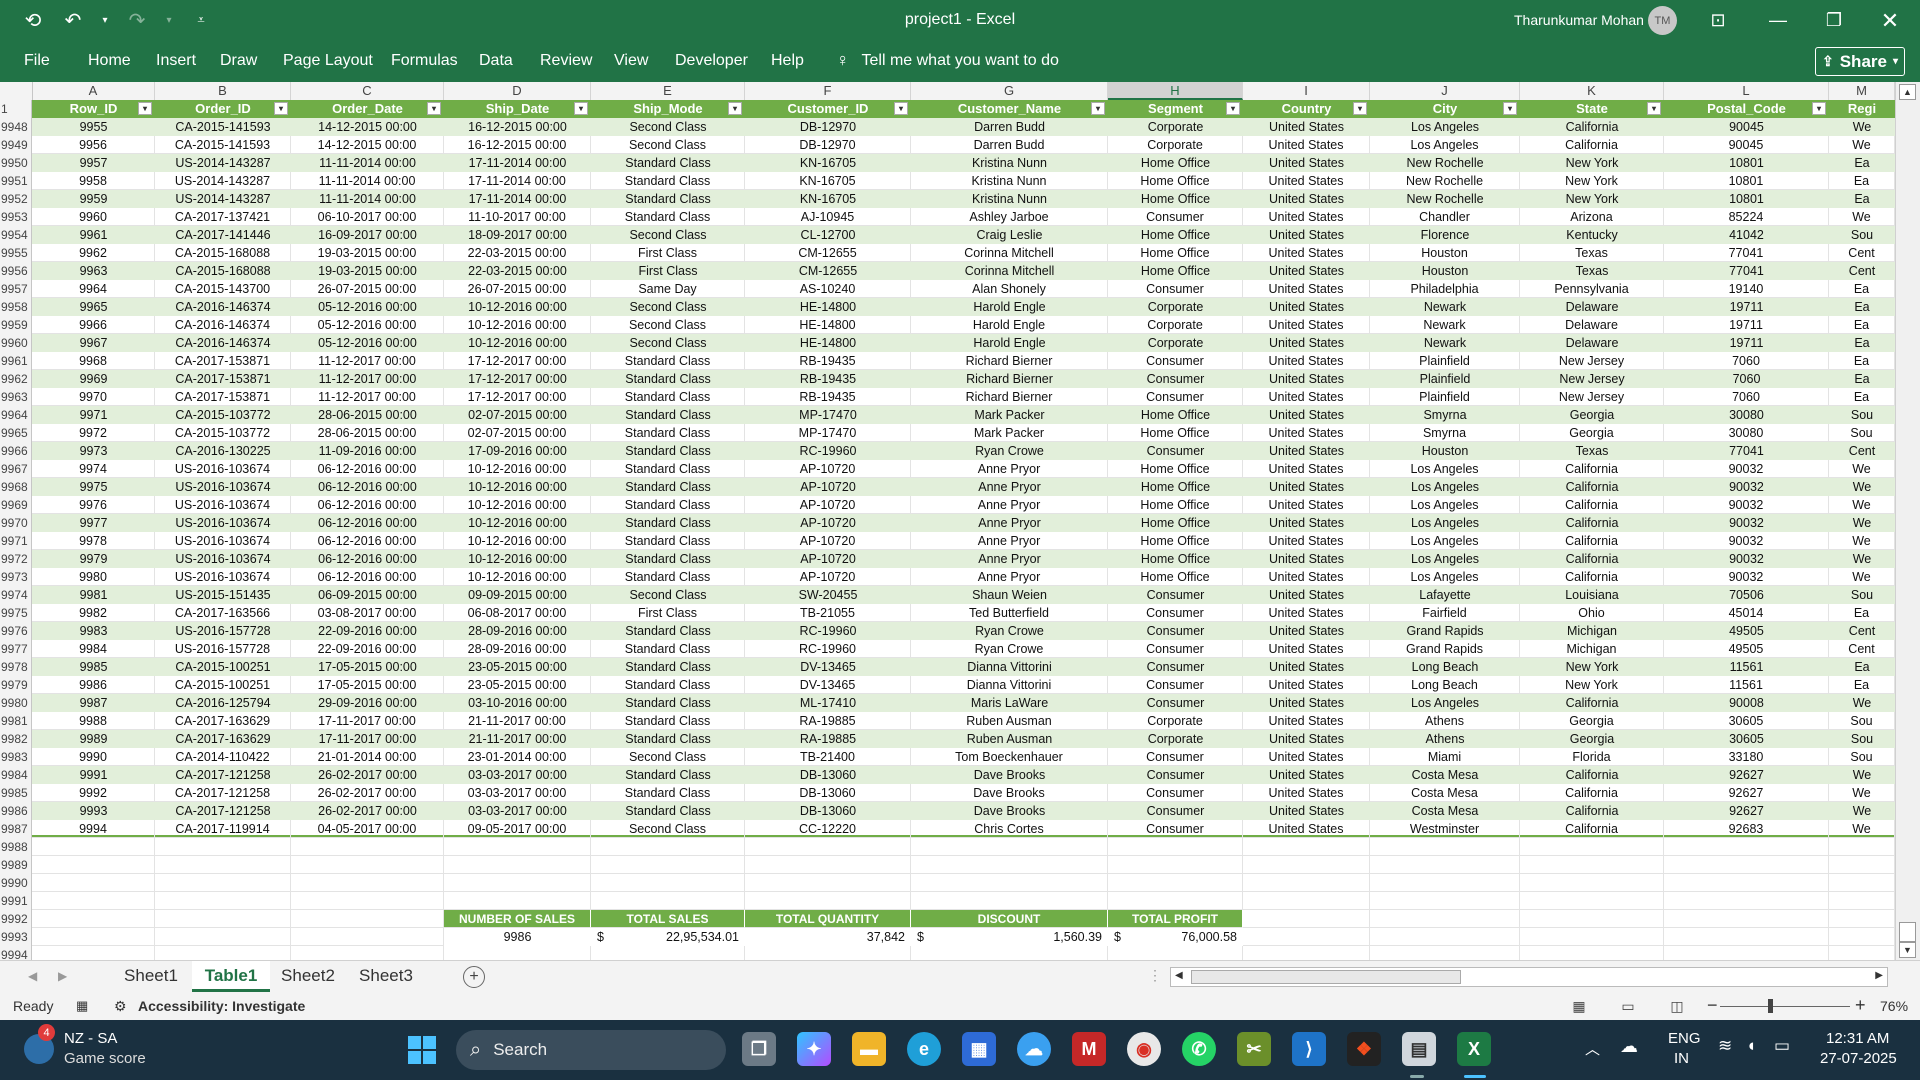 The height and width of the screenshot is (1080, 1920). I want to click on table-cell: Pennsylvania, so click(1592, 289).